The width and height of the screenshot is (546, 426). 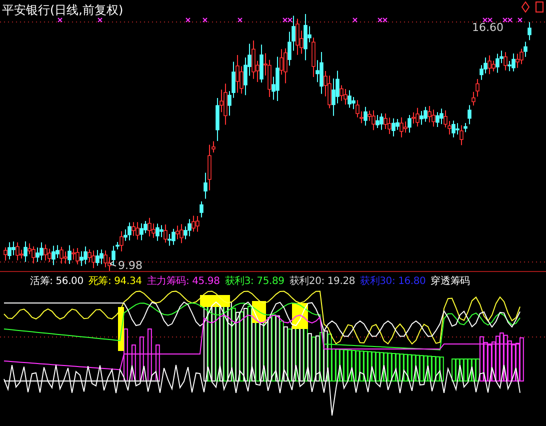 I want to click on chart-title: 平安银行(日线,前复权), so click(x=63, y=10).